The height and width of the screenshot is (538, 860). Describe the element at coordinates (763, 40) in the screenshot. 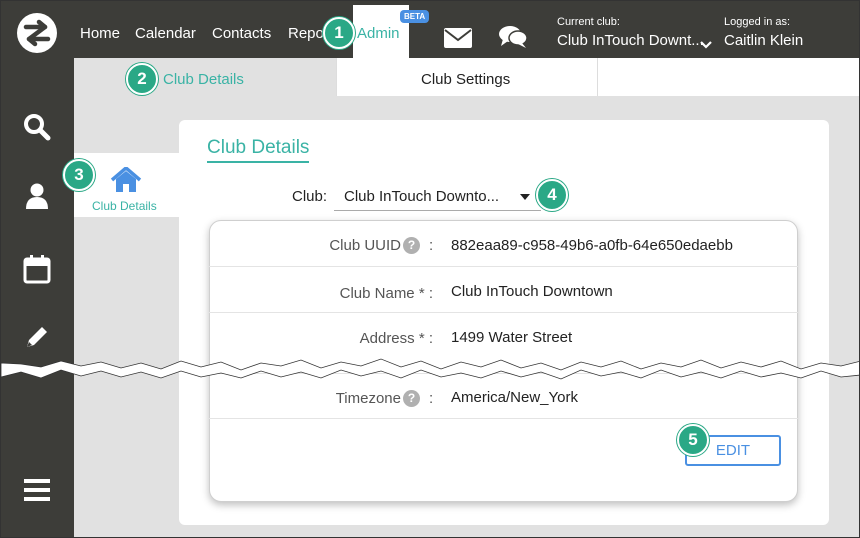

I see `logged-in-user: Caitlin Klein` at that location.